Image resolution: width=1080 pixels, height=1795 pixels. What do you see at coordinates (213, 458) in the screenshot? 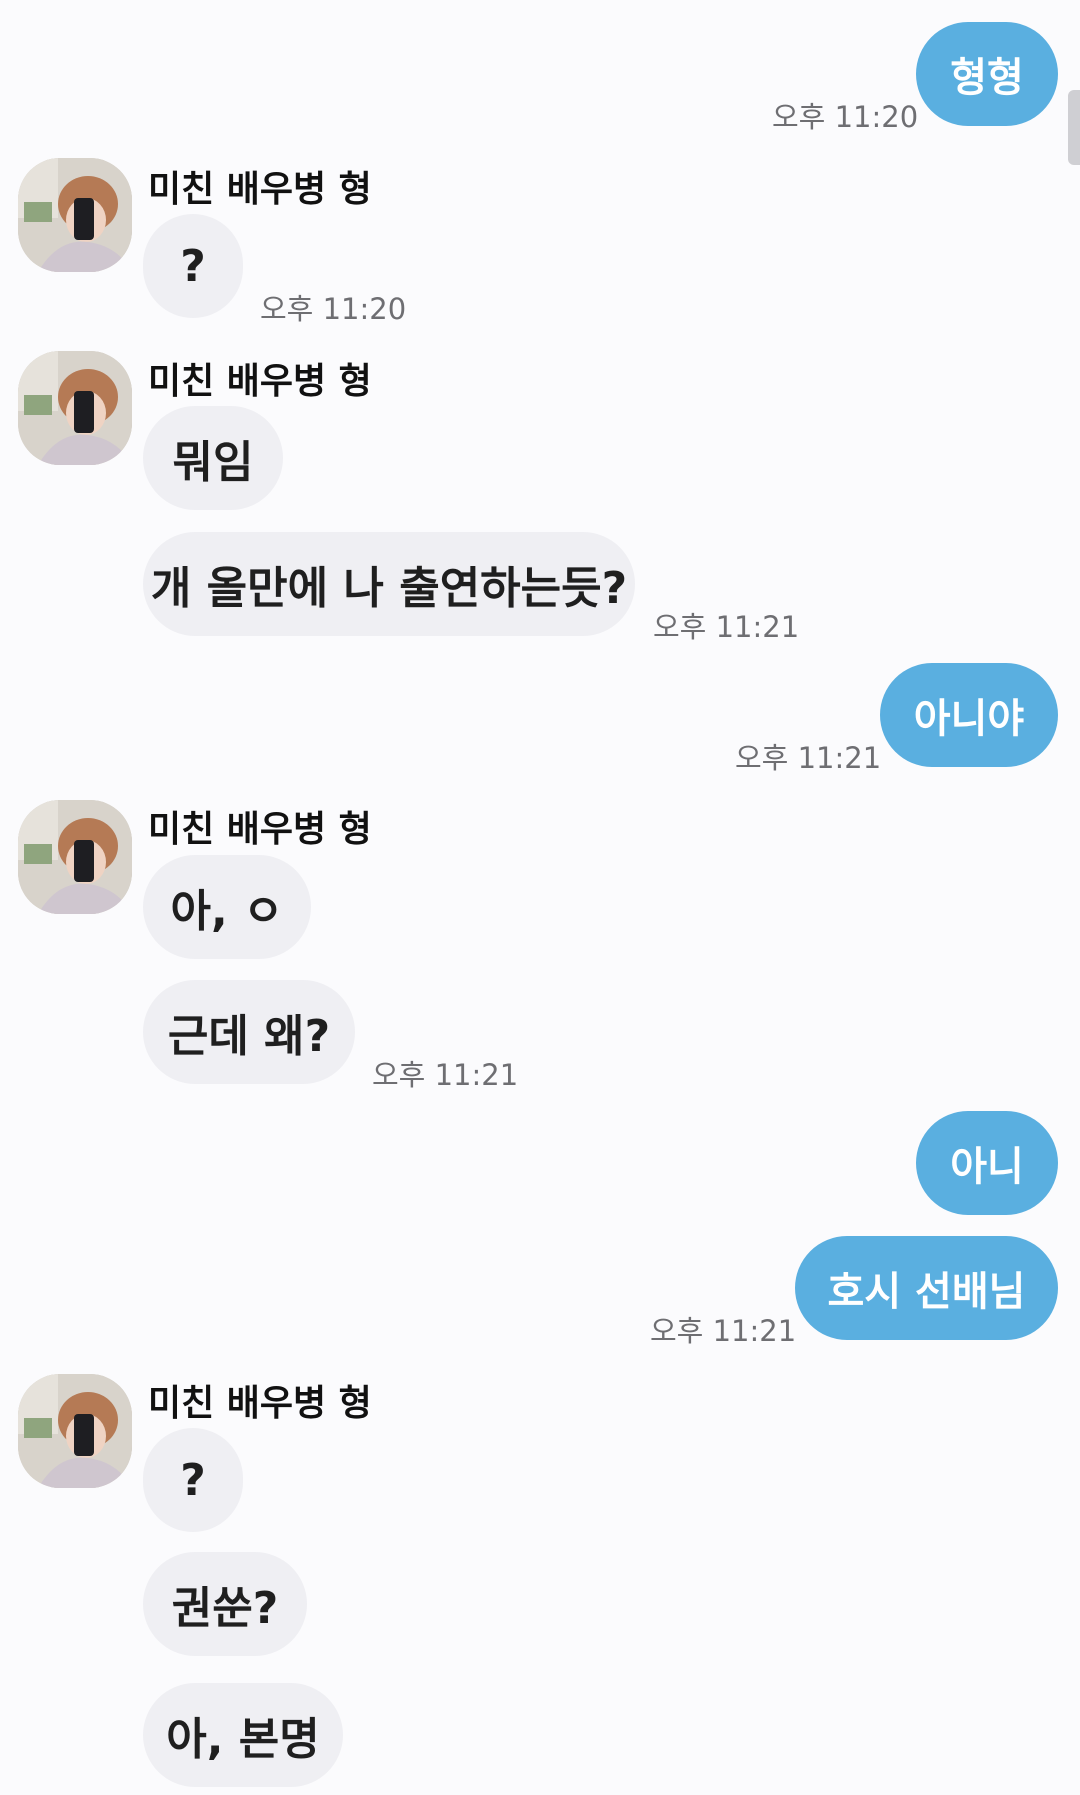
I see `incoming-message-bubble: 뭐임` at bounding box center [213, 458].